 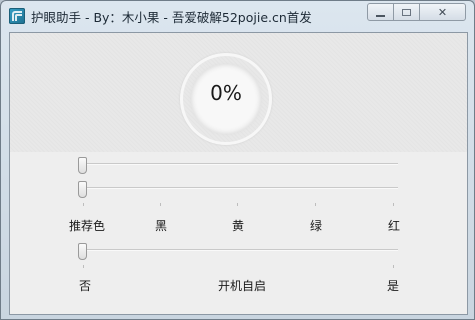 I want to click on color-option-black: 黑, so click(x=161, y=226).